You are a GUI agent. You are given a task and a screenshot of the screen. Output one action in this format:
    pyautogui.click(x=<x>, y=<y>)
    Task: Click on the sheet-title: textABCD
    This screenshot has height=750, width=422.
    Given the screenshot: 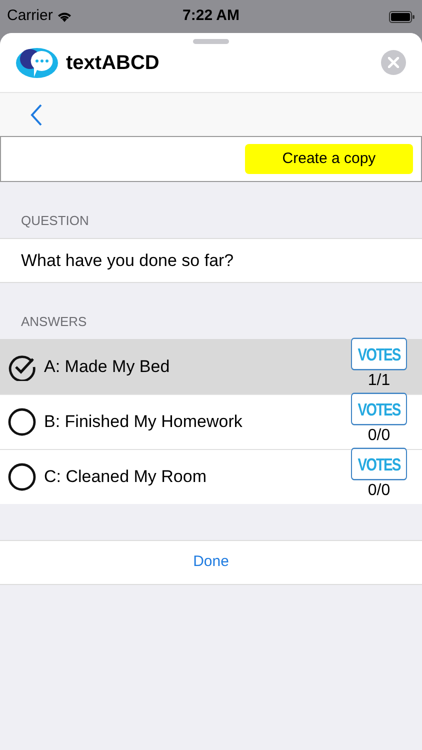 What is the action you would take?
    pyautogui.click(x=113, y=63)
    